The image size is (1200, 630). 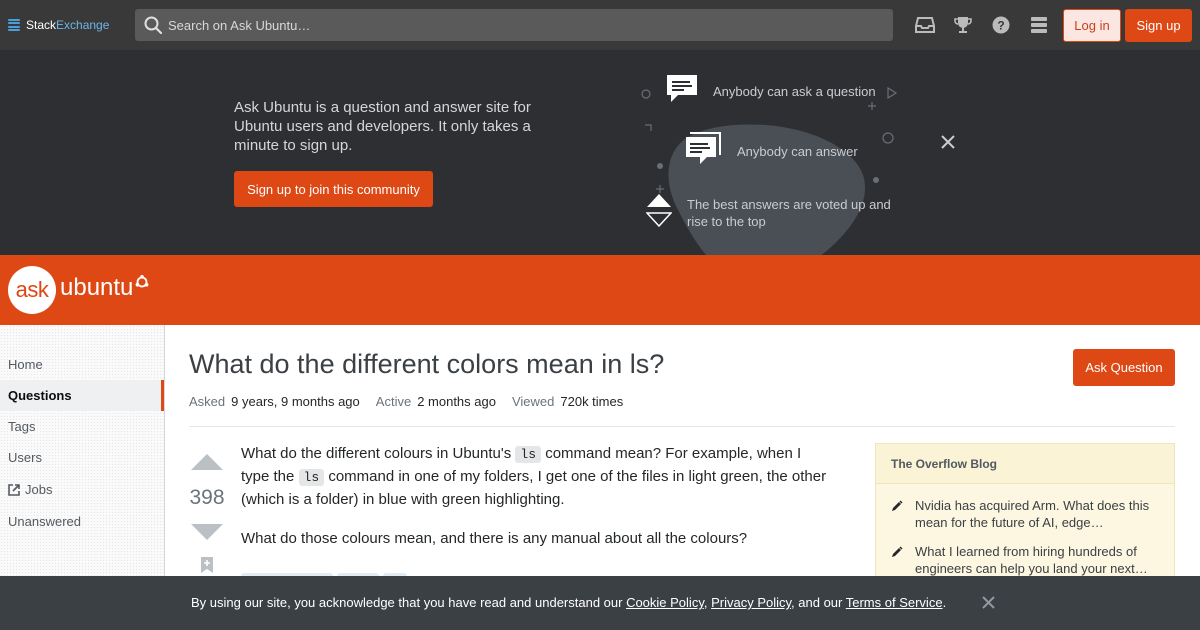 What do you see at coordinates (22, 426) in the screenshot?
I see `sidebar-item-label: Tags` at bounding box center [22, 426].